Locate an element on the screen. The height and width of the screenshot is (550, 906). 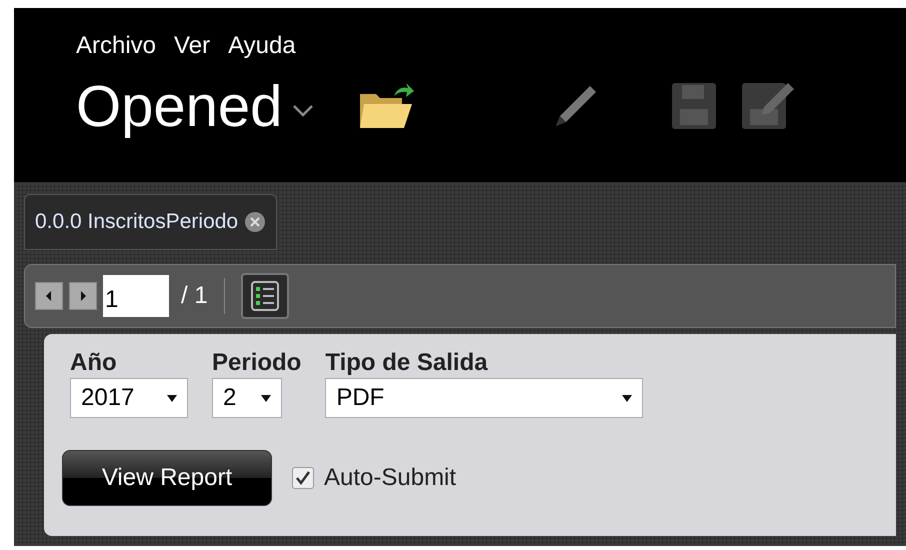
parameter-dropdown: PDF is located at coordinates (484, 398).